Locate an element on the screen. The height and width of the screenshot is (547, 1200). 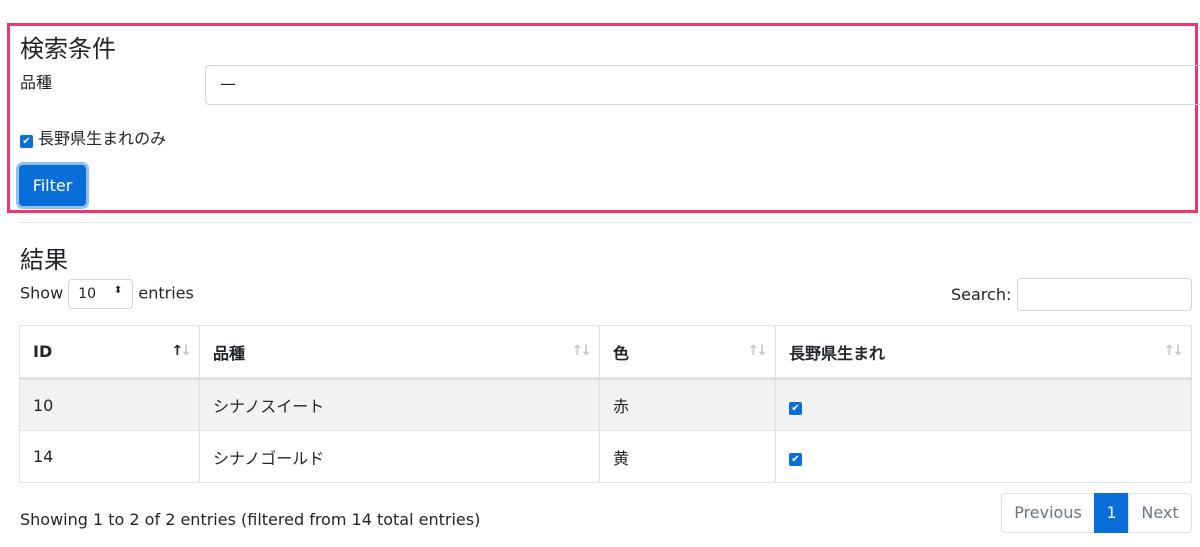
cell-color: 赤 is located at coordinates (687, 404).